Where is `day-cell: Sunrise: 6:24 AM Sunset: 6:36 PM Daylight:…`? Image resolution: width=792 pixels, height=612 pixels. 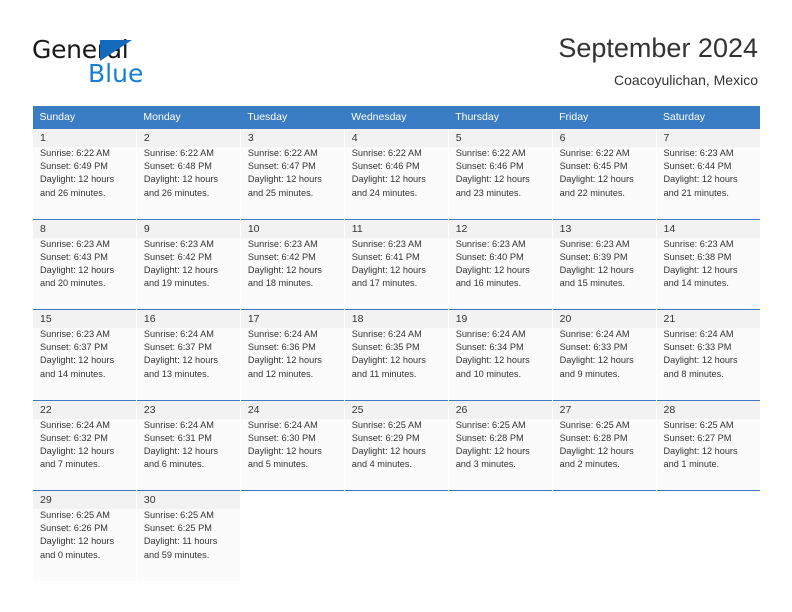 day-cell: Sunrise: 6:24 AM Sunset: 6:36 PM Daylight:… is located at coordinates (292, 364).